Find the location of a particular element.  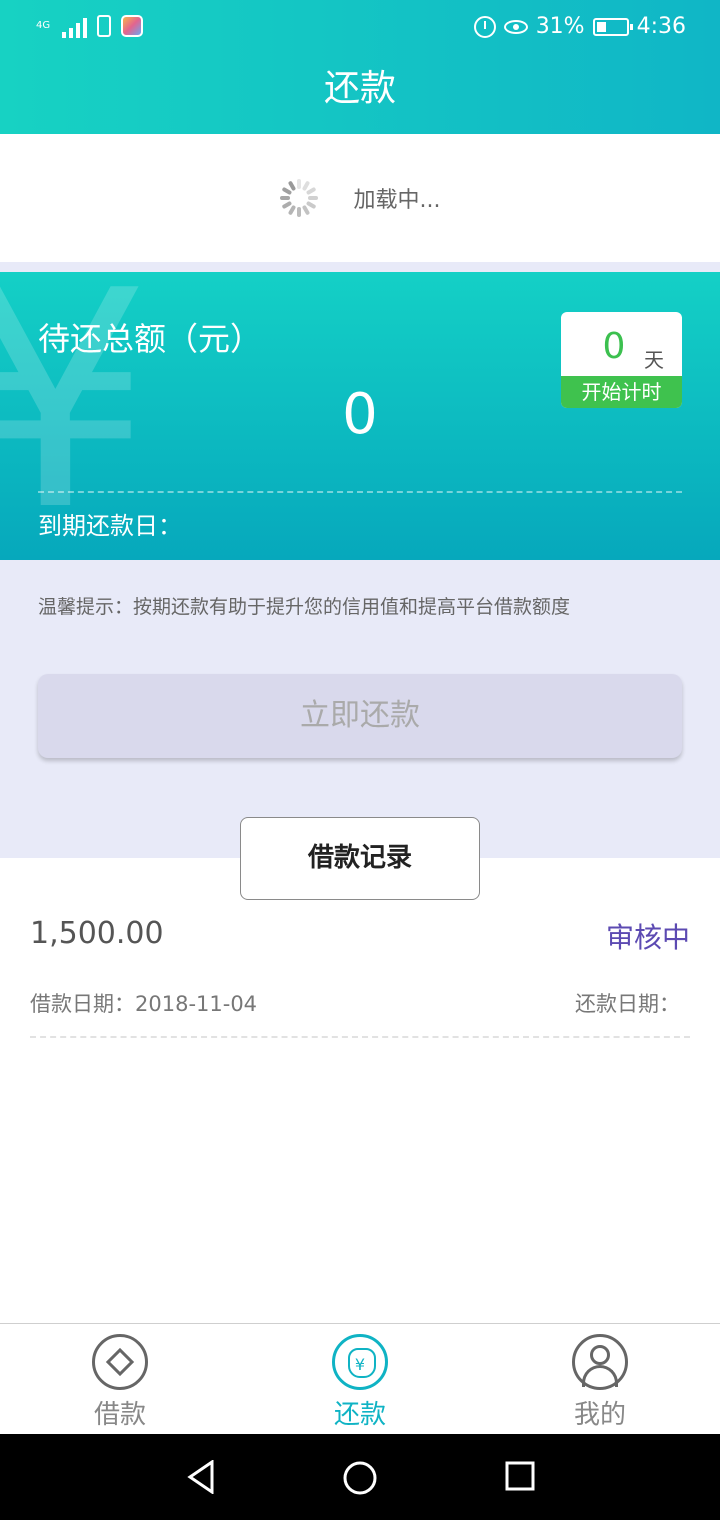

spinner-icon is located at coordinates (298, 198).